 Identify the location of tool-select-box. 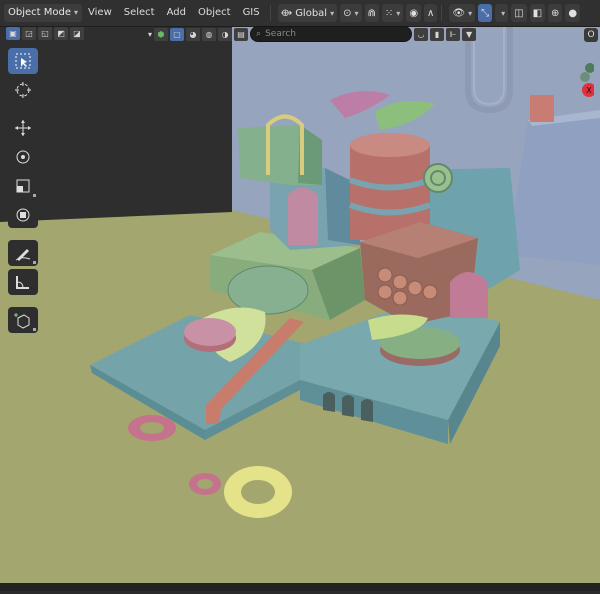
(23, 61).